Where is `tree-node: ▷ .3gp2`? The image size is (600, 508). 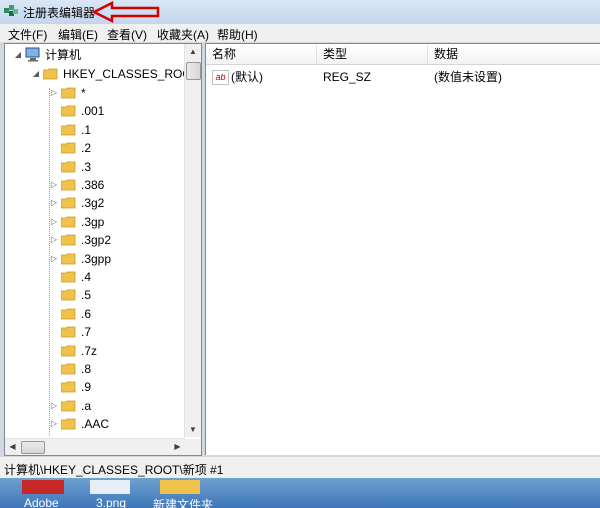 tree-node: ▷ .3gp2 is located at coordinates (95, 240).